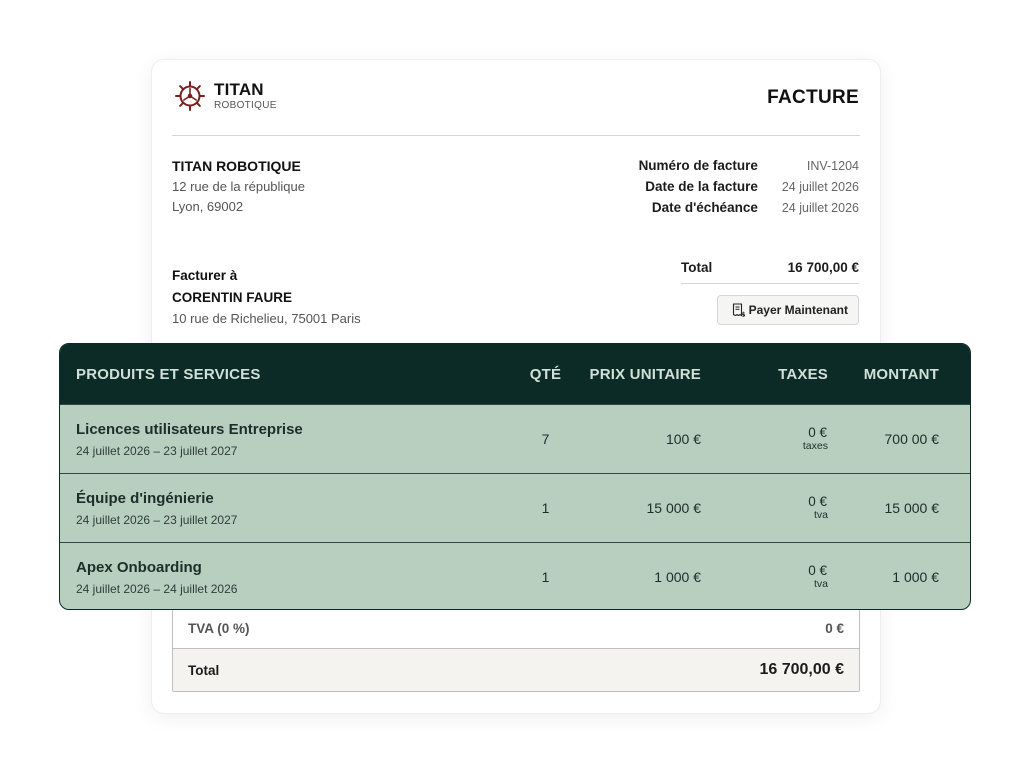 This screenshot has height=772, width=1030. Describe the element at coordinates (204, 670) in the screenshot. I see `grand-total-label: Total` at that location.